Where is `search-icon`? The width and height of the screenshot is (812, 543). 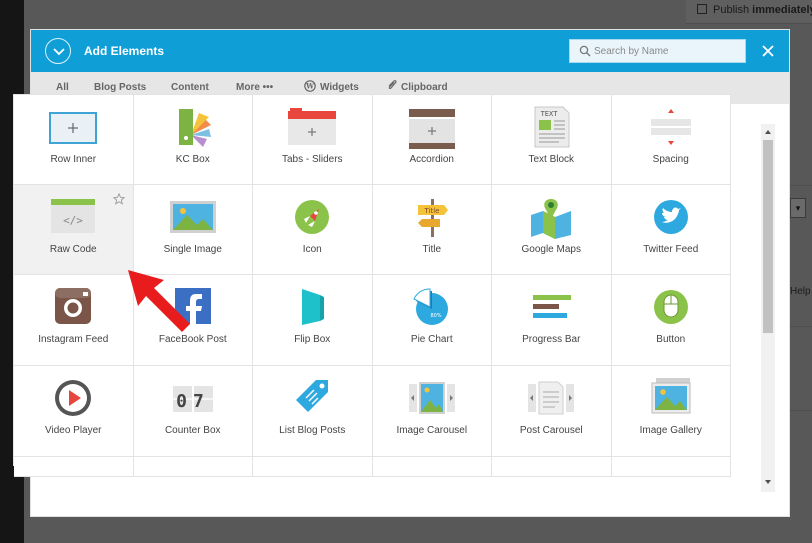
search-icon is located at coordinates (585, 51).